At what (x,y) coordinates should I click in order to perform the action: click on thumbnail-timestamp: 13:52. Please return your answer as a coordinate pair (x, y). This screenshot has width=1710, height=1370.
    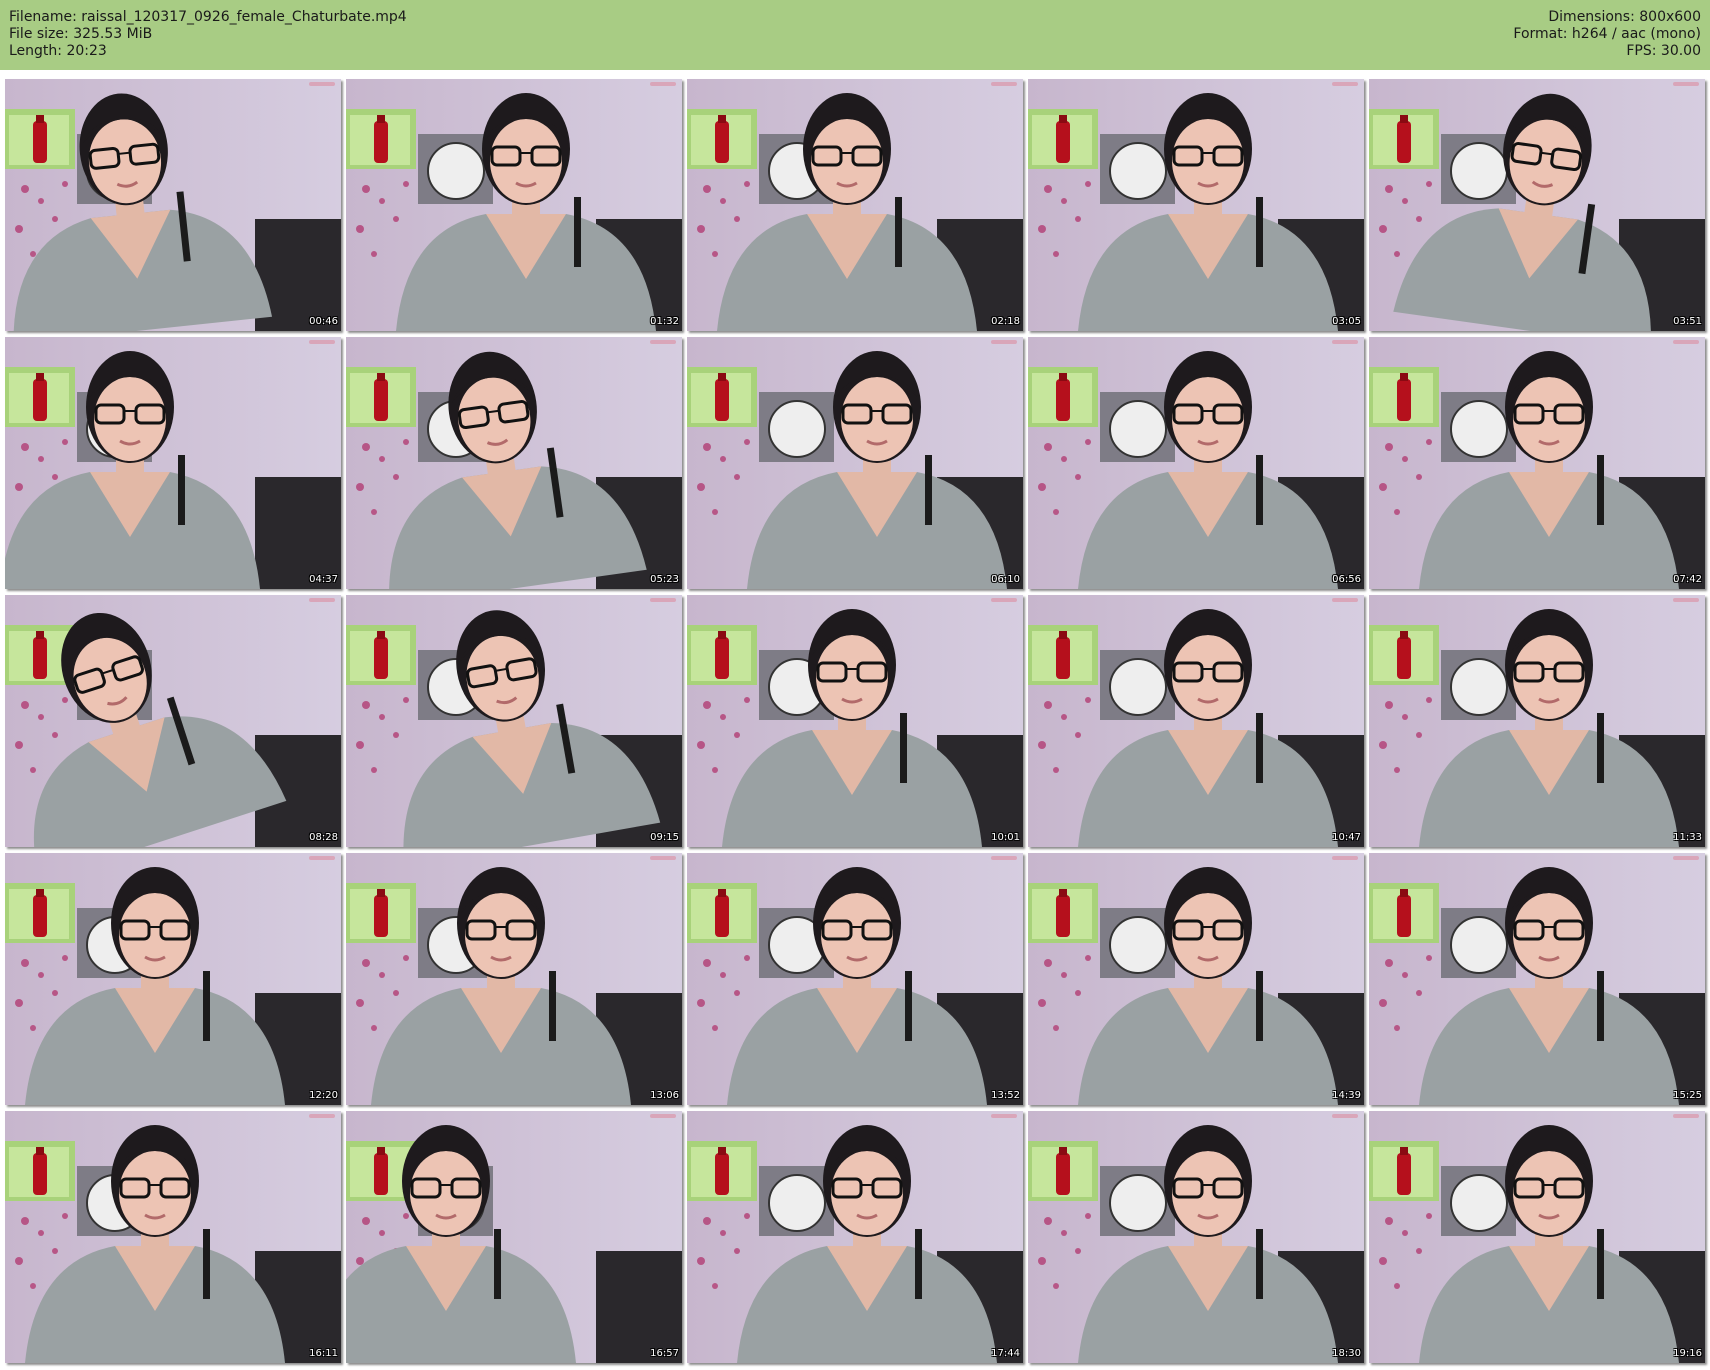
    Looking at the image, I should click on (1005, 1095).